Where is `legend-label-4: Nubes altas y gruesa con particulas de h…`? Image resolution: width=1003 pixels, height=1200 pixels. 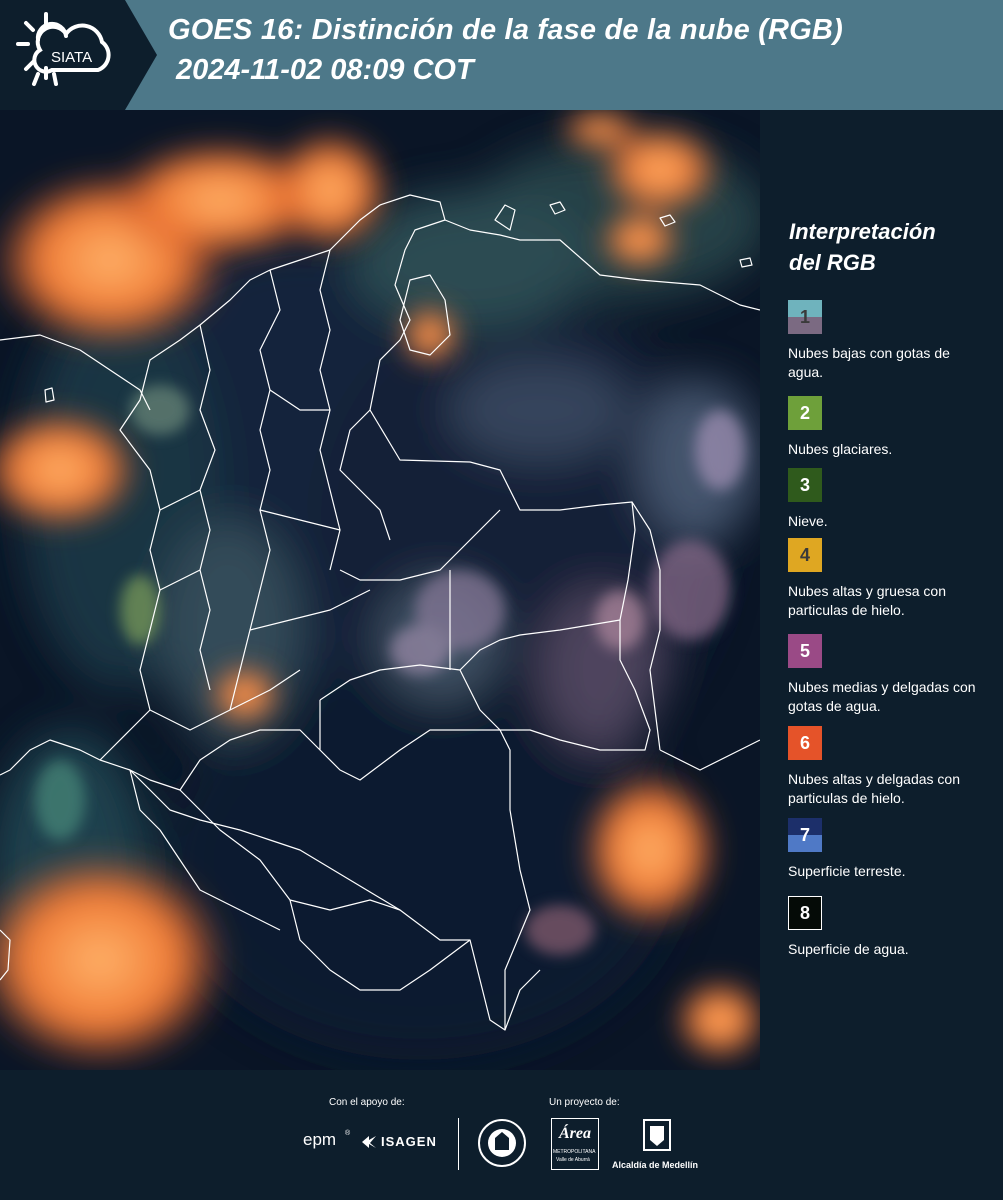 legend-label-4: Nubes altas y gruesa con particulas de h… is located at coordinates (867, 600).